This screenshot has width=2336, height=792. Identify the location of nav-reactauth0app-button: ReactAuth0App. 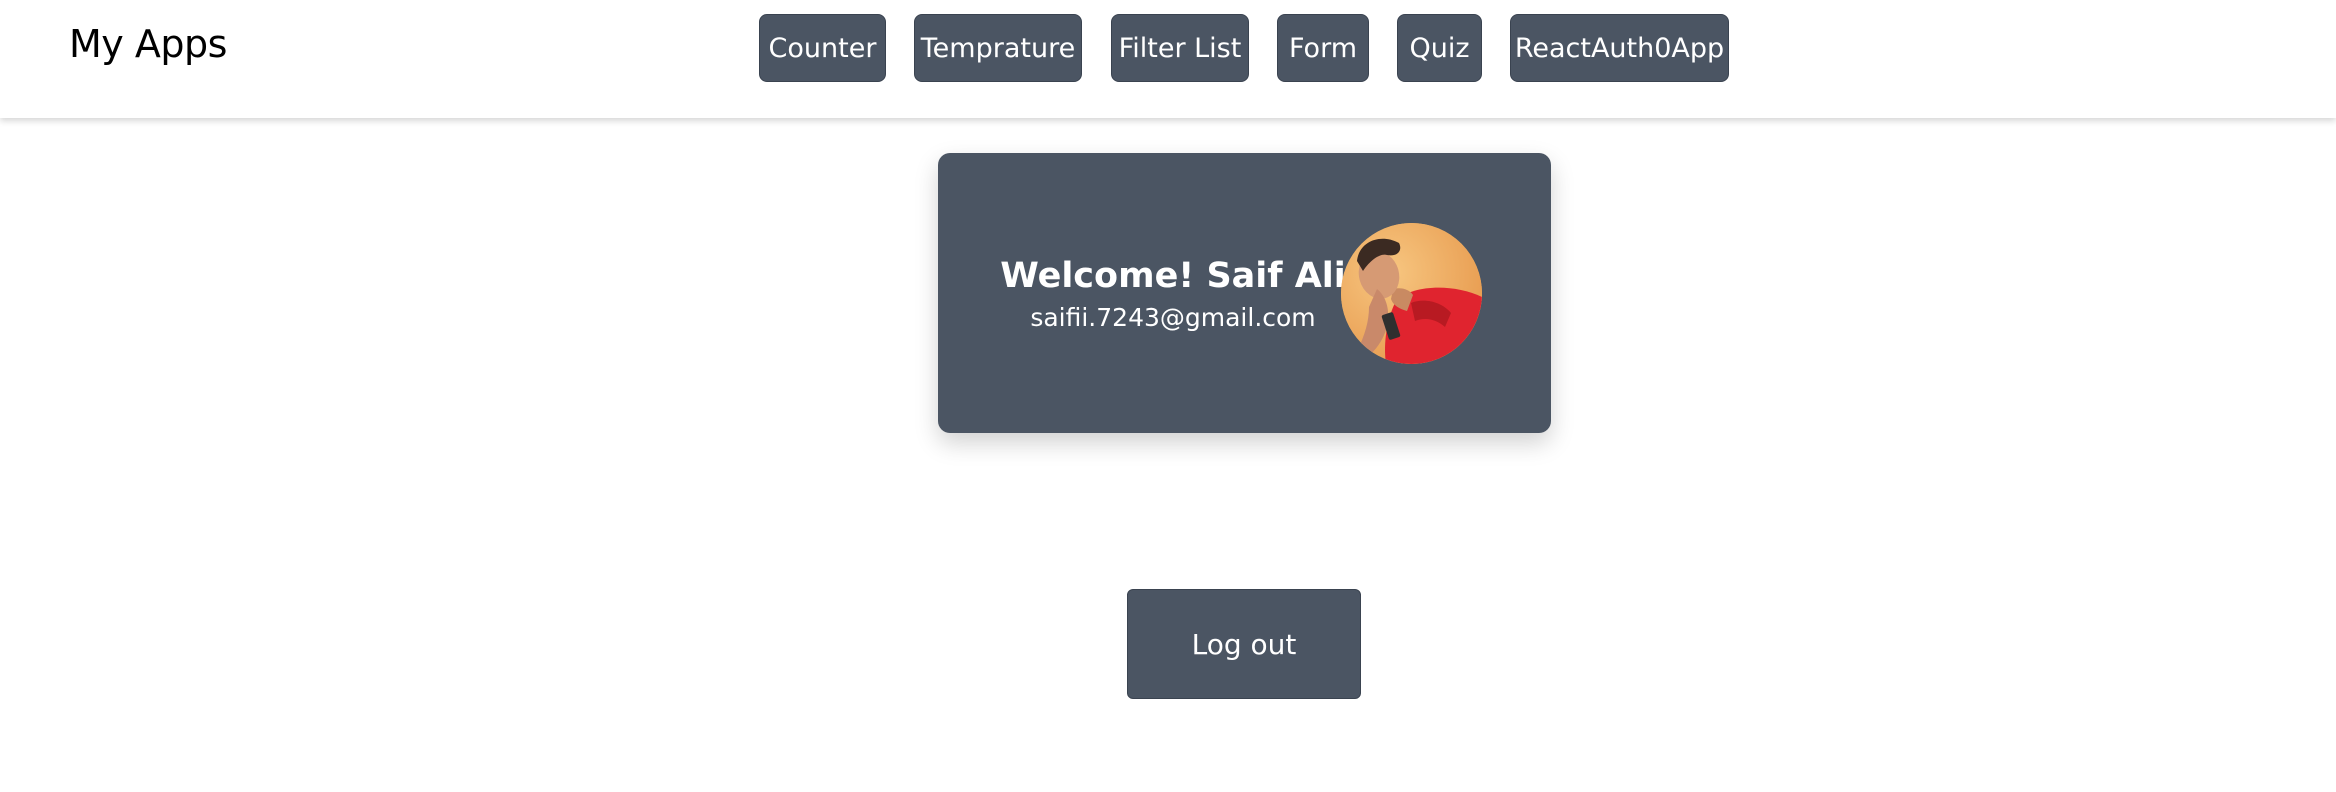
(1619, 48).